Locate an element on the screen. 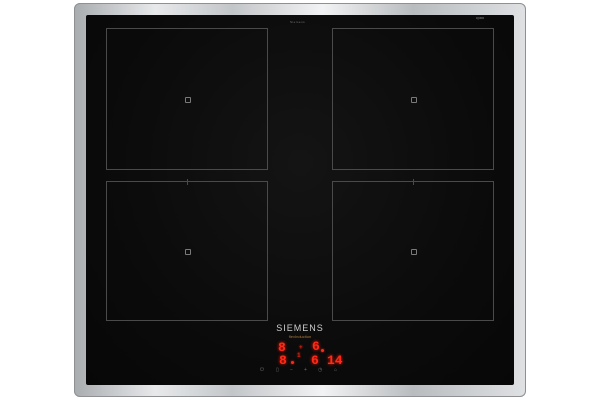  zone-bottom-right is located at coordinates (413, 250).